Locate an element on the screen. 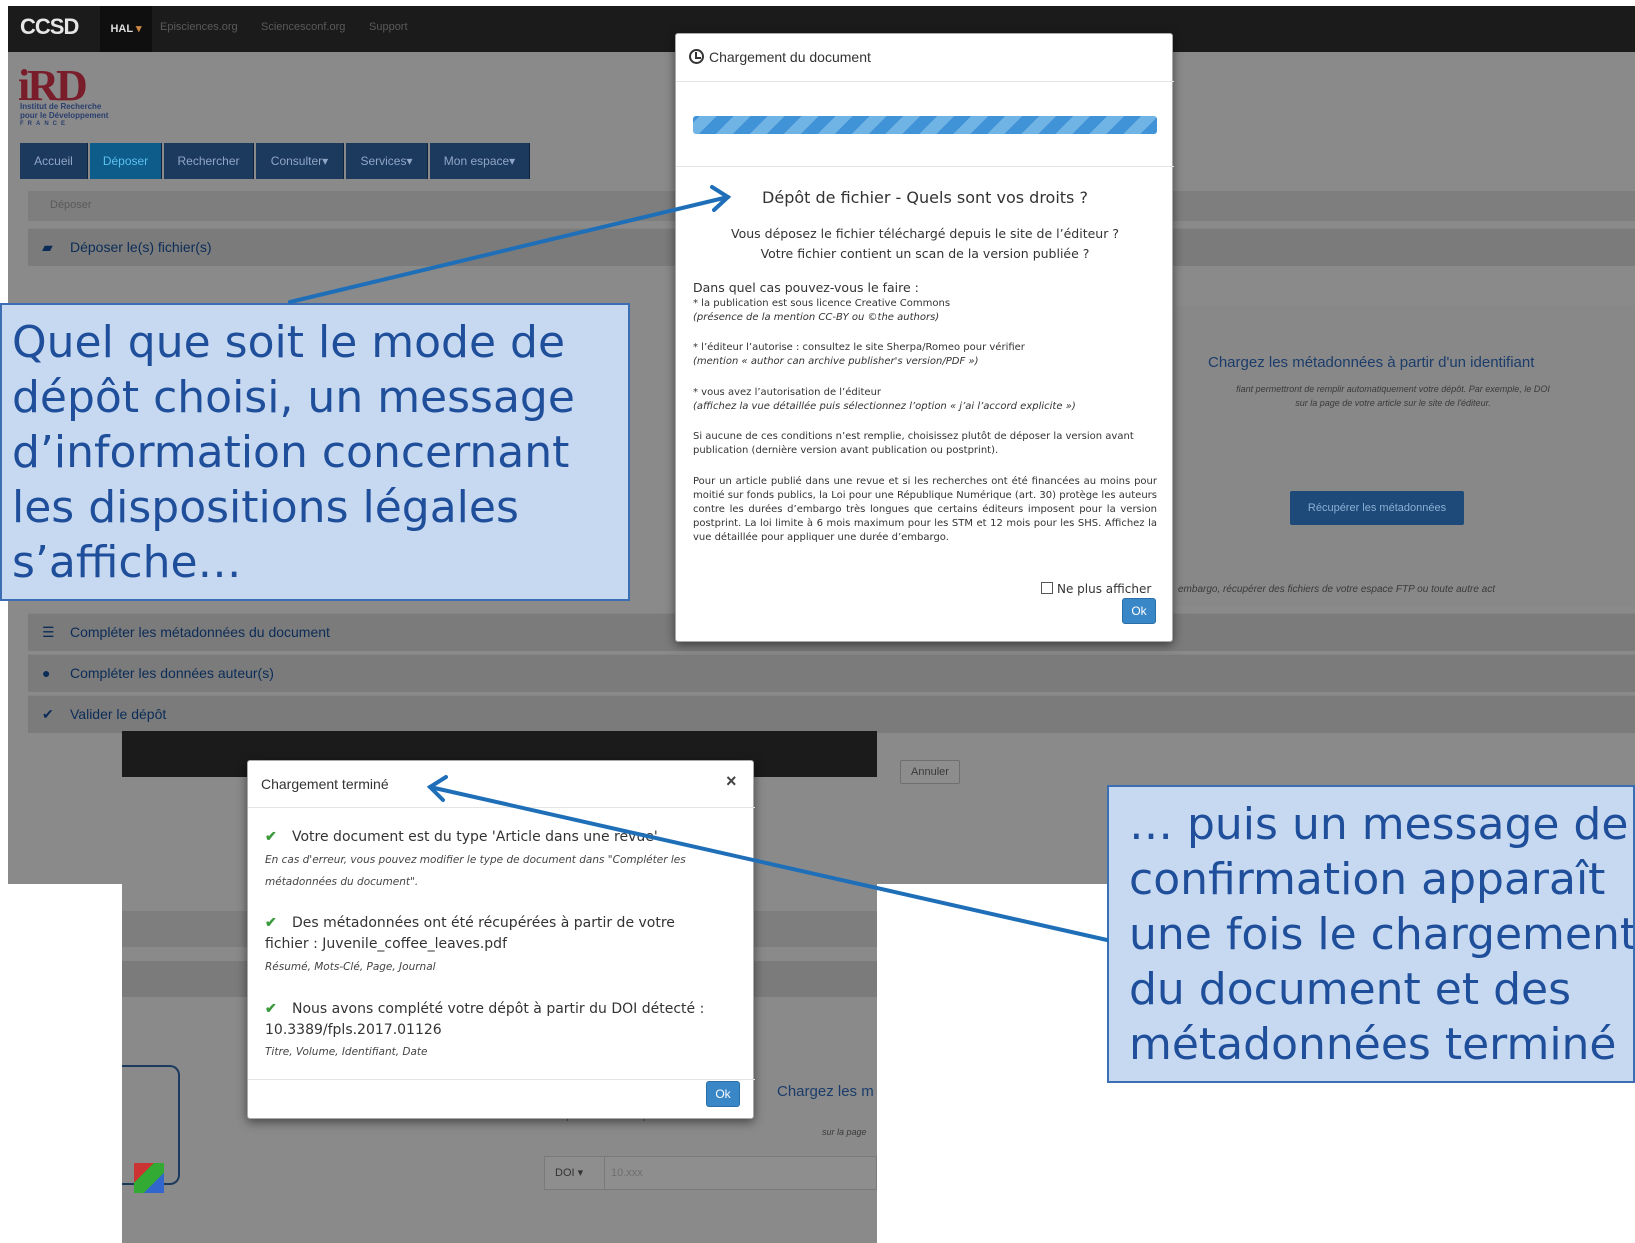 This screenshot has height=1243, width=1635. callout-right-line: une fois le chargement is located at coordinates (1382, 934).